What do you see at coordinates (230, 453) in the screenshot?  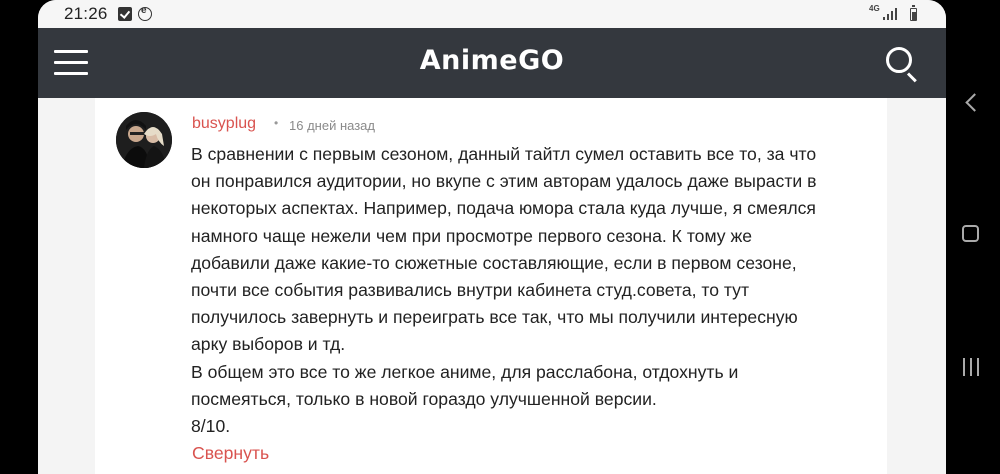 I see `collapse-link: Свернуть` at bounding box center [230, 453].